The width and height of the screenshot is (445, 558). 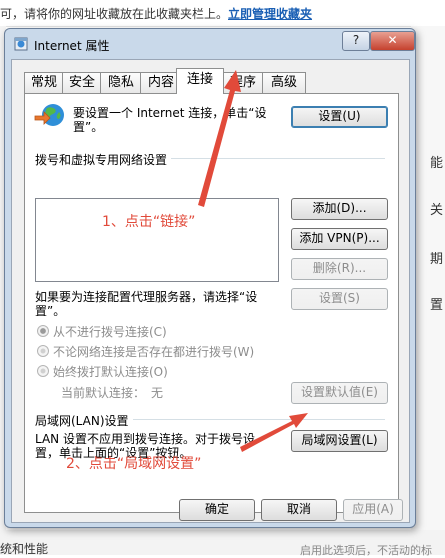 I want to click on tab-general: 常规, so click(x=44, y=82).